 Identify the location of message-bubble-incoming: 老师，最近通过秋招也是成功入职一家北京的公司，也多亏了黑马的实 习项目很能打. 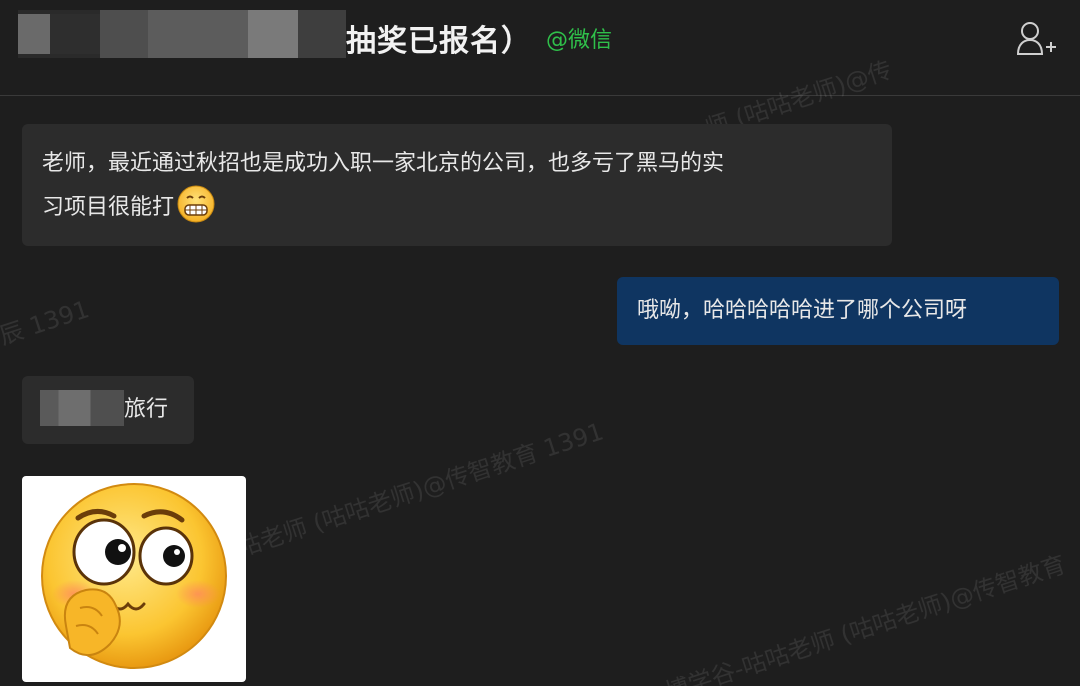
(457, 185).